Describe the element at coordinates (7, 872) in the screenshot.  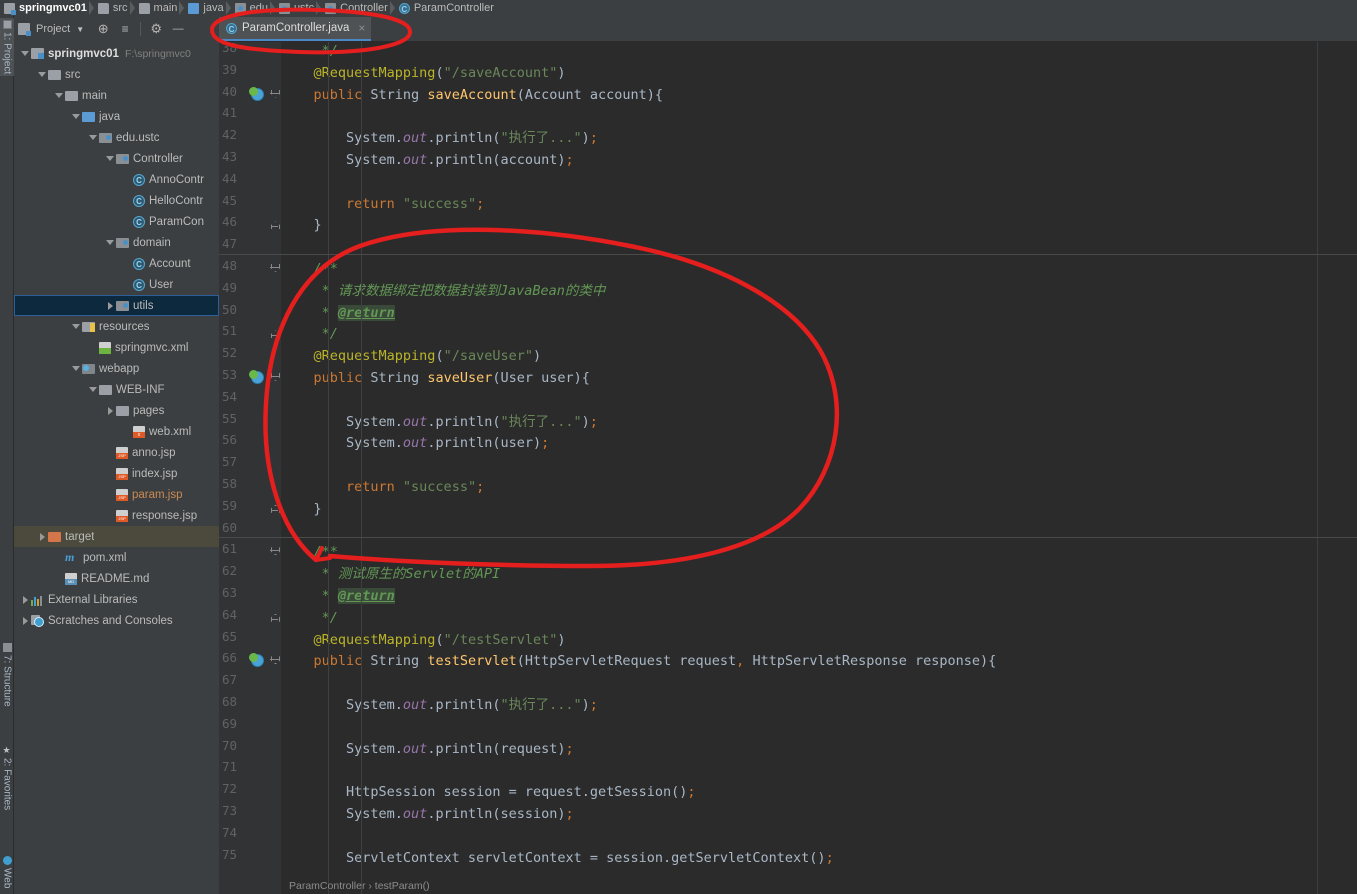
I see `tool-window-button-web: Web` at that location.